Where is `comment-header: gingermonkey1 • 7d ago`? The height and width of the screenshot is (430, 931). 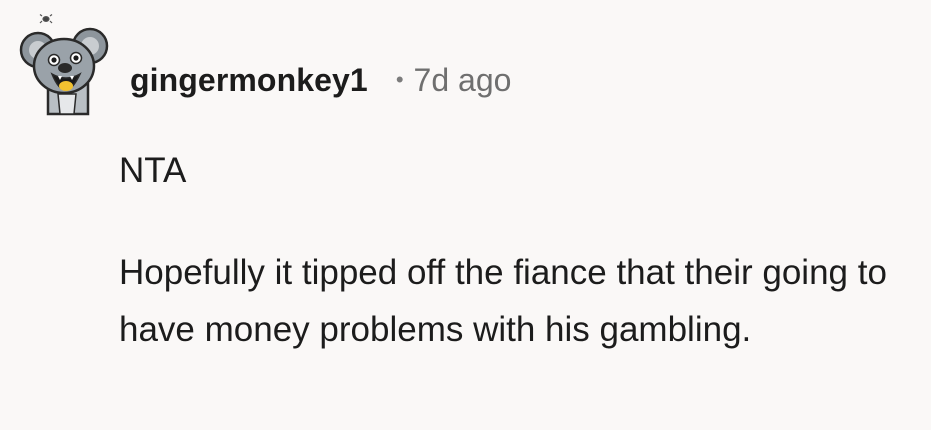
comment-header: gingermonkey1 • 7d ago is located at coordinates (320, 80).